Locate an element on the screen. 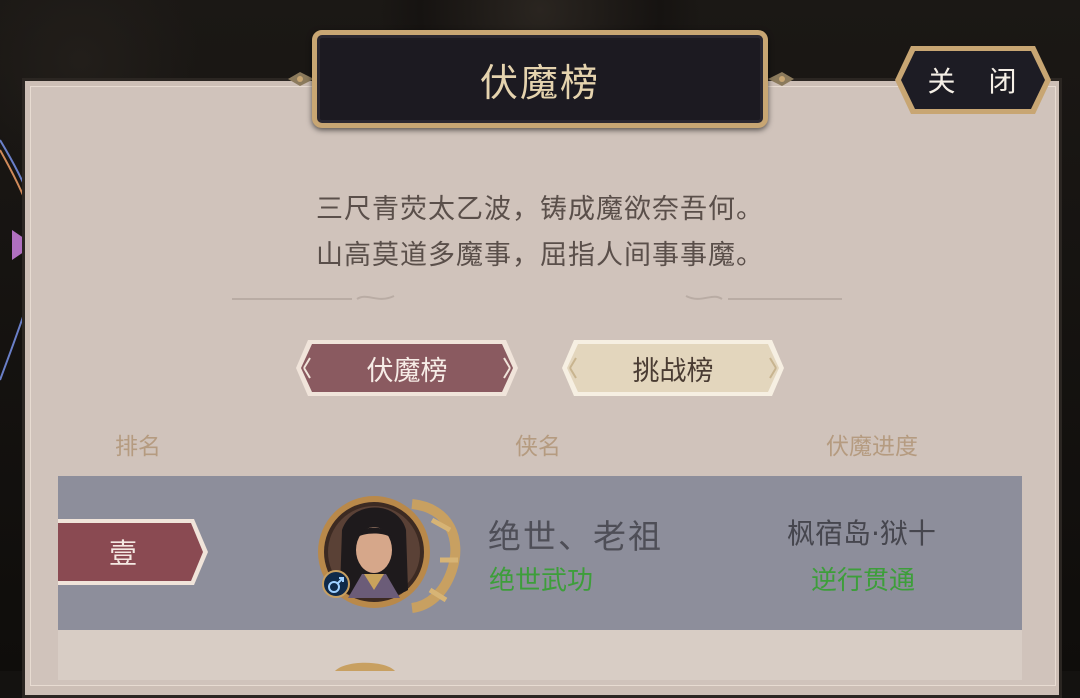  hero-avatar is located at coordinates (387, 552).